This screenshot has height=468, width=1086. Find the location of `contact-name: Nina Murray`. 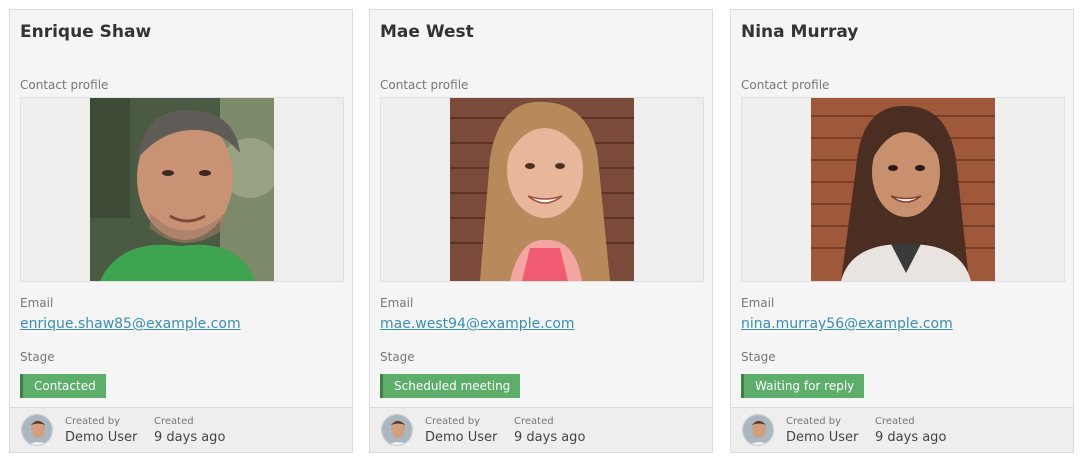

contact-name: Nina Murray is located at coordinates (799, 32).